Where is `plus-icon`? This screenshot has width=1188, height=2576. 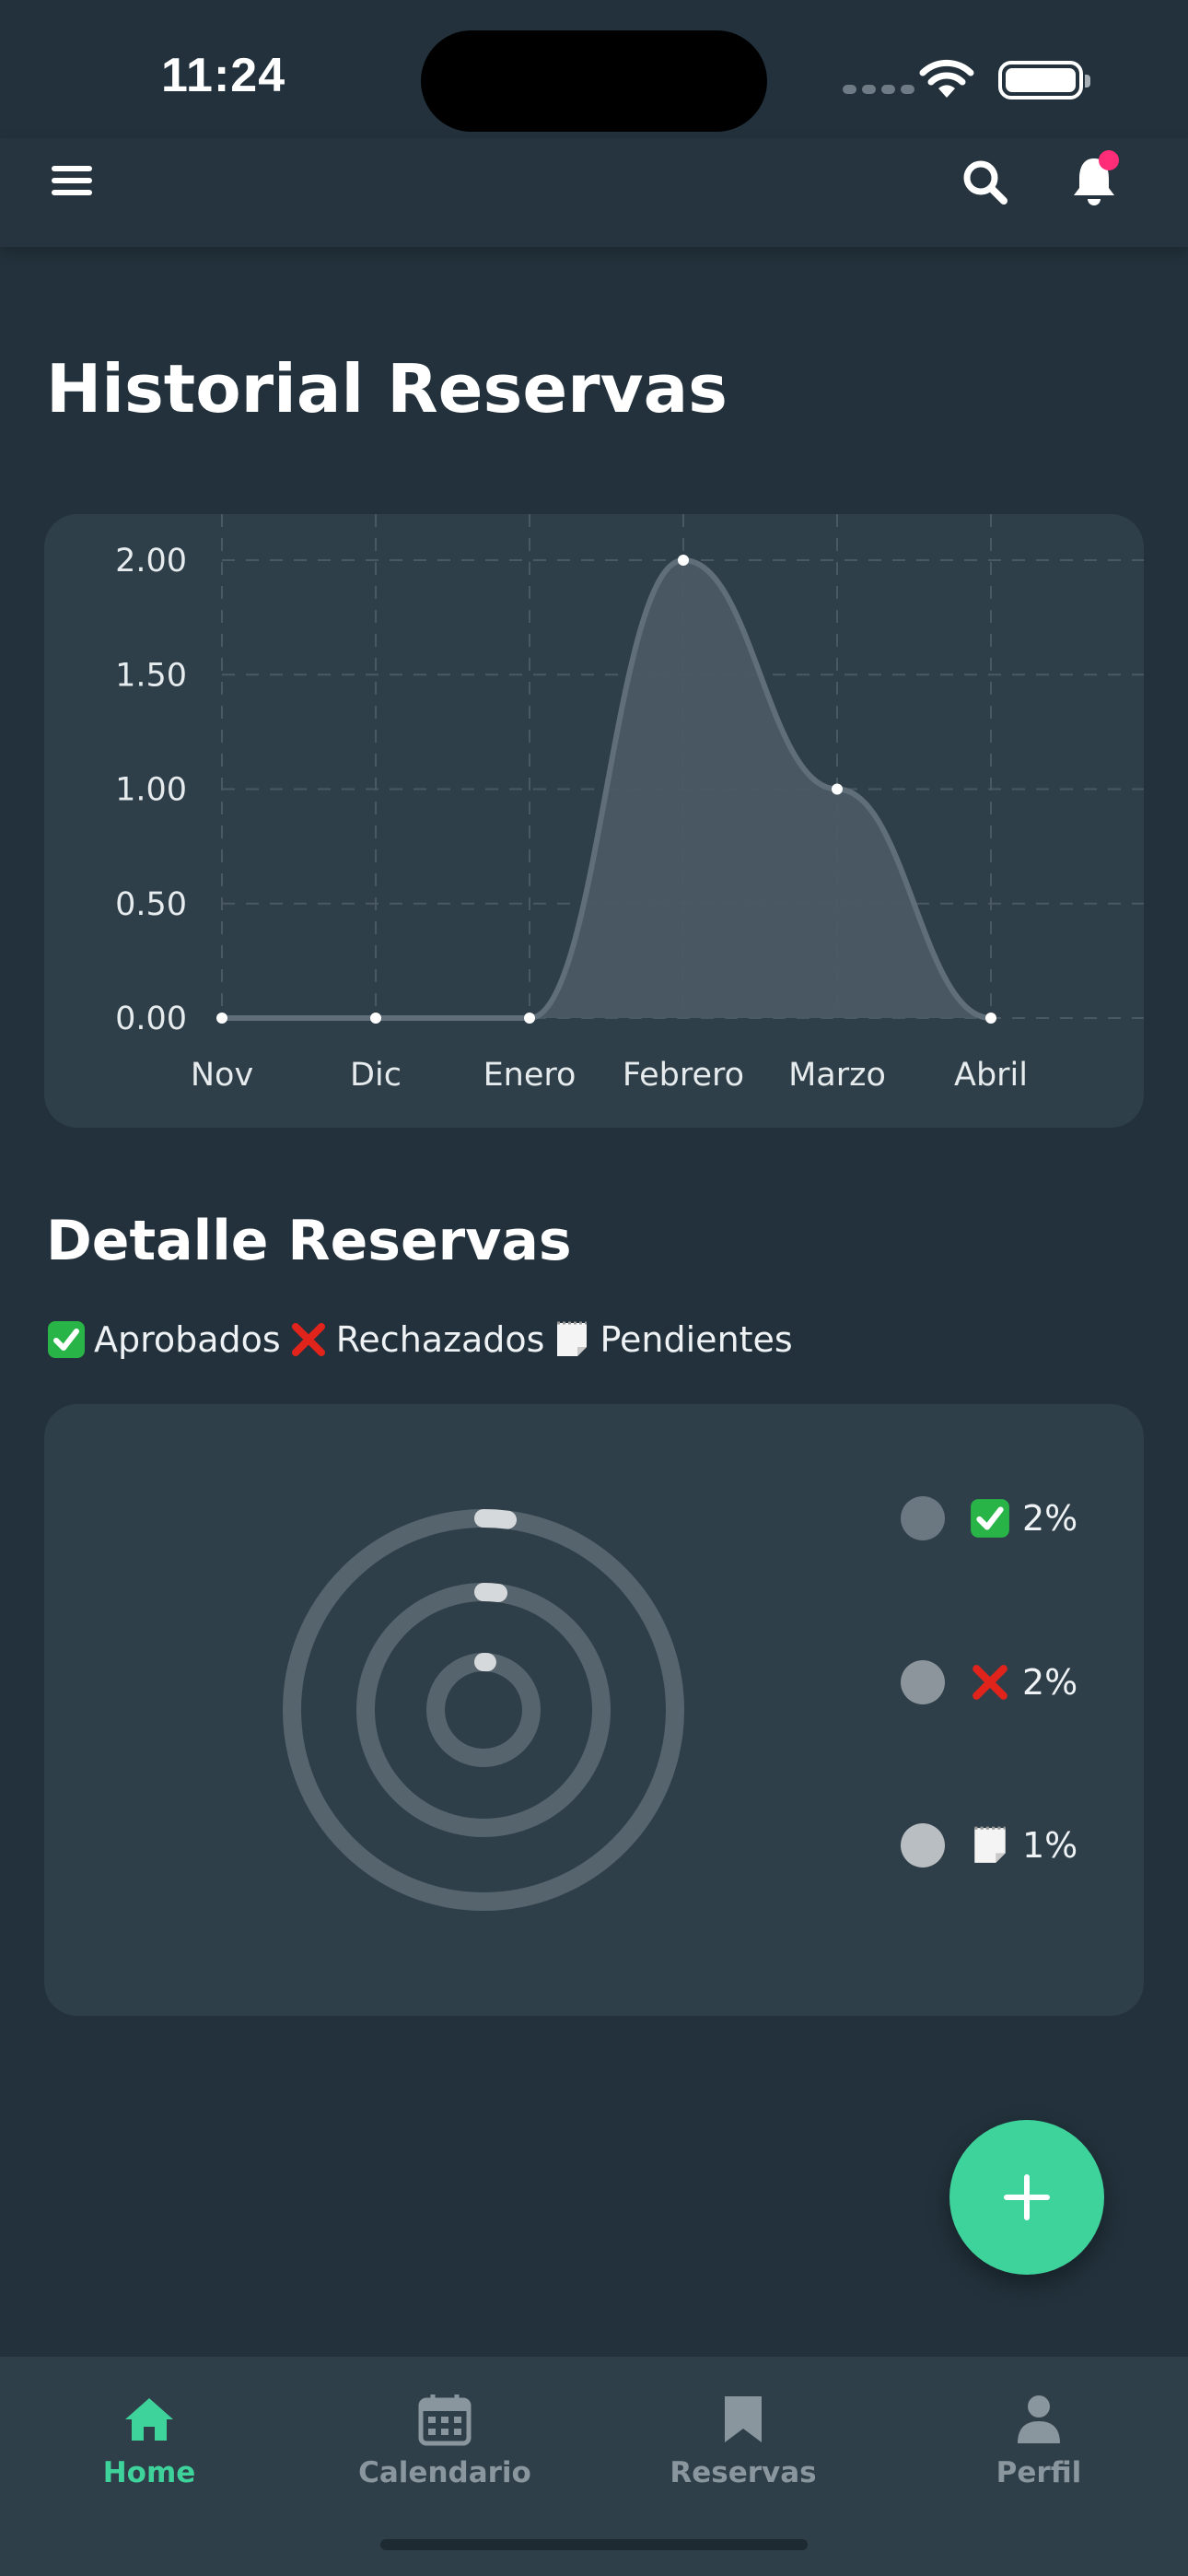 plus-icon is located at coordinates (1027, 2197).